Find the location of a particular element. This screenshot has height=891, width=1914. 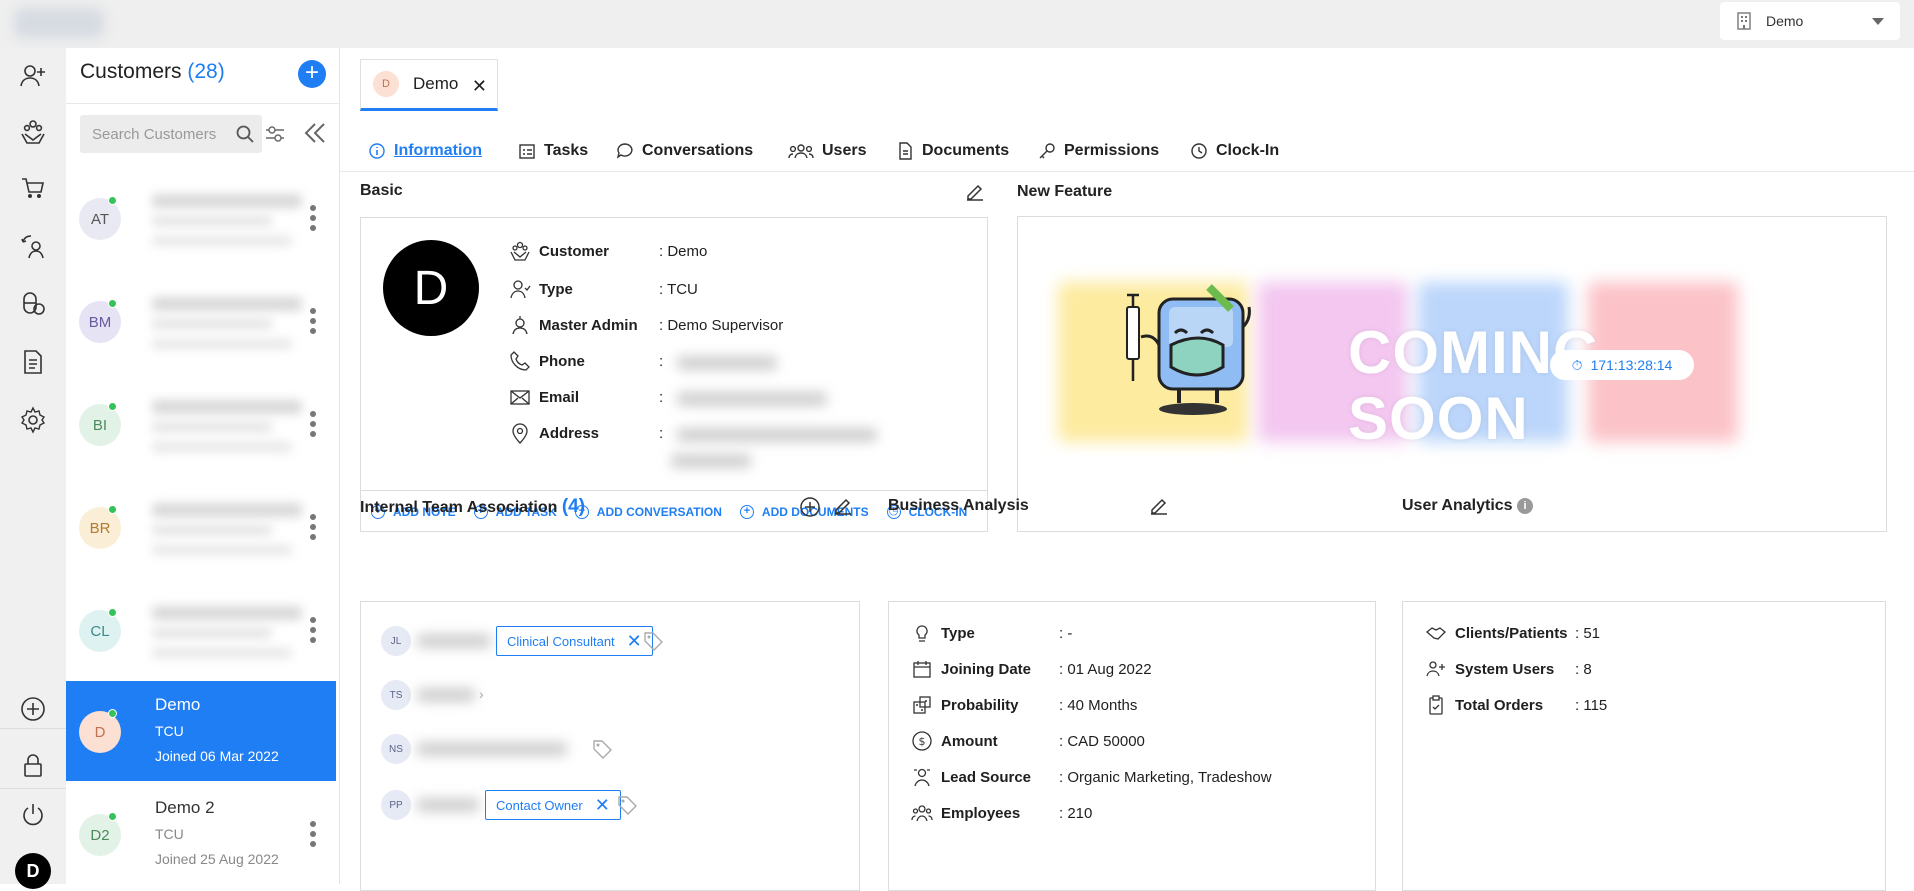

dice-icon is located at coordinates (922, 705).